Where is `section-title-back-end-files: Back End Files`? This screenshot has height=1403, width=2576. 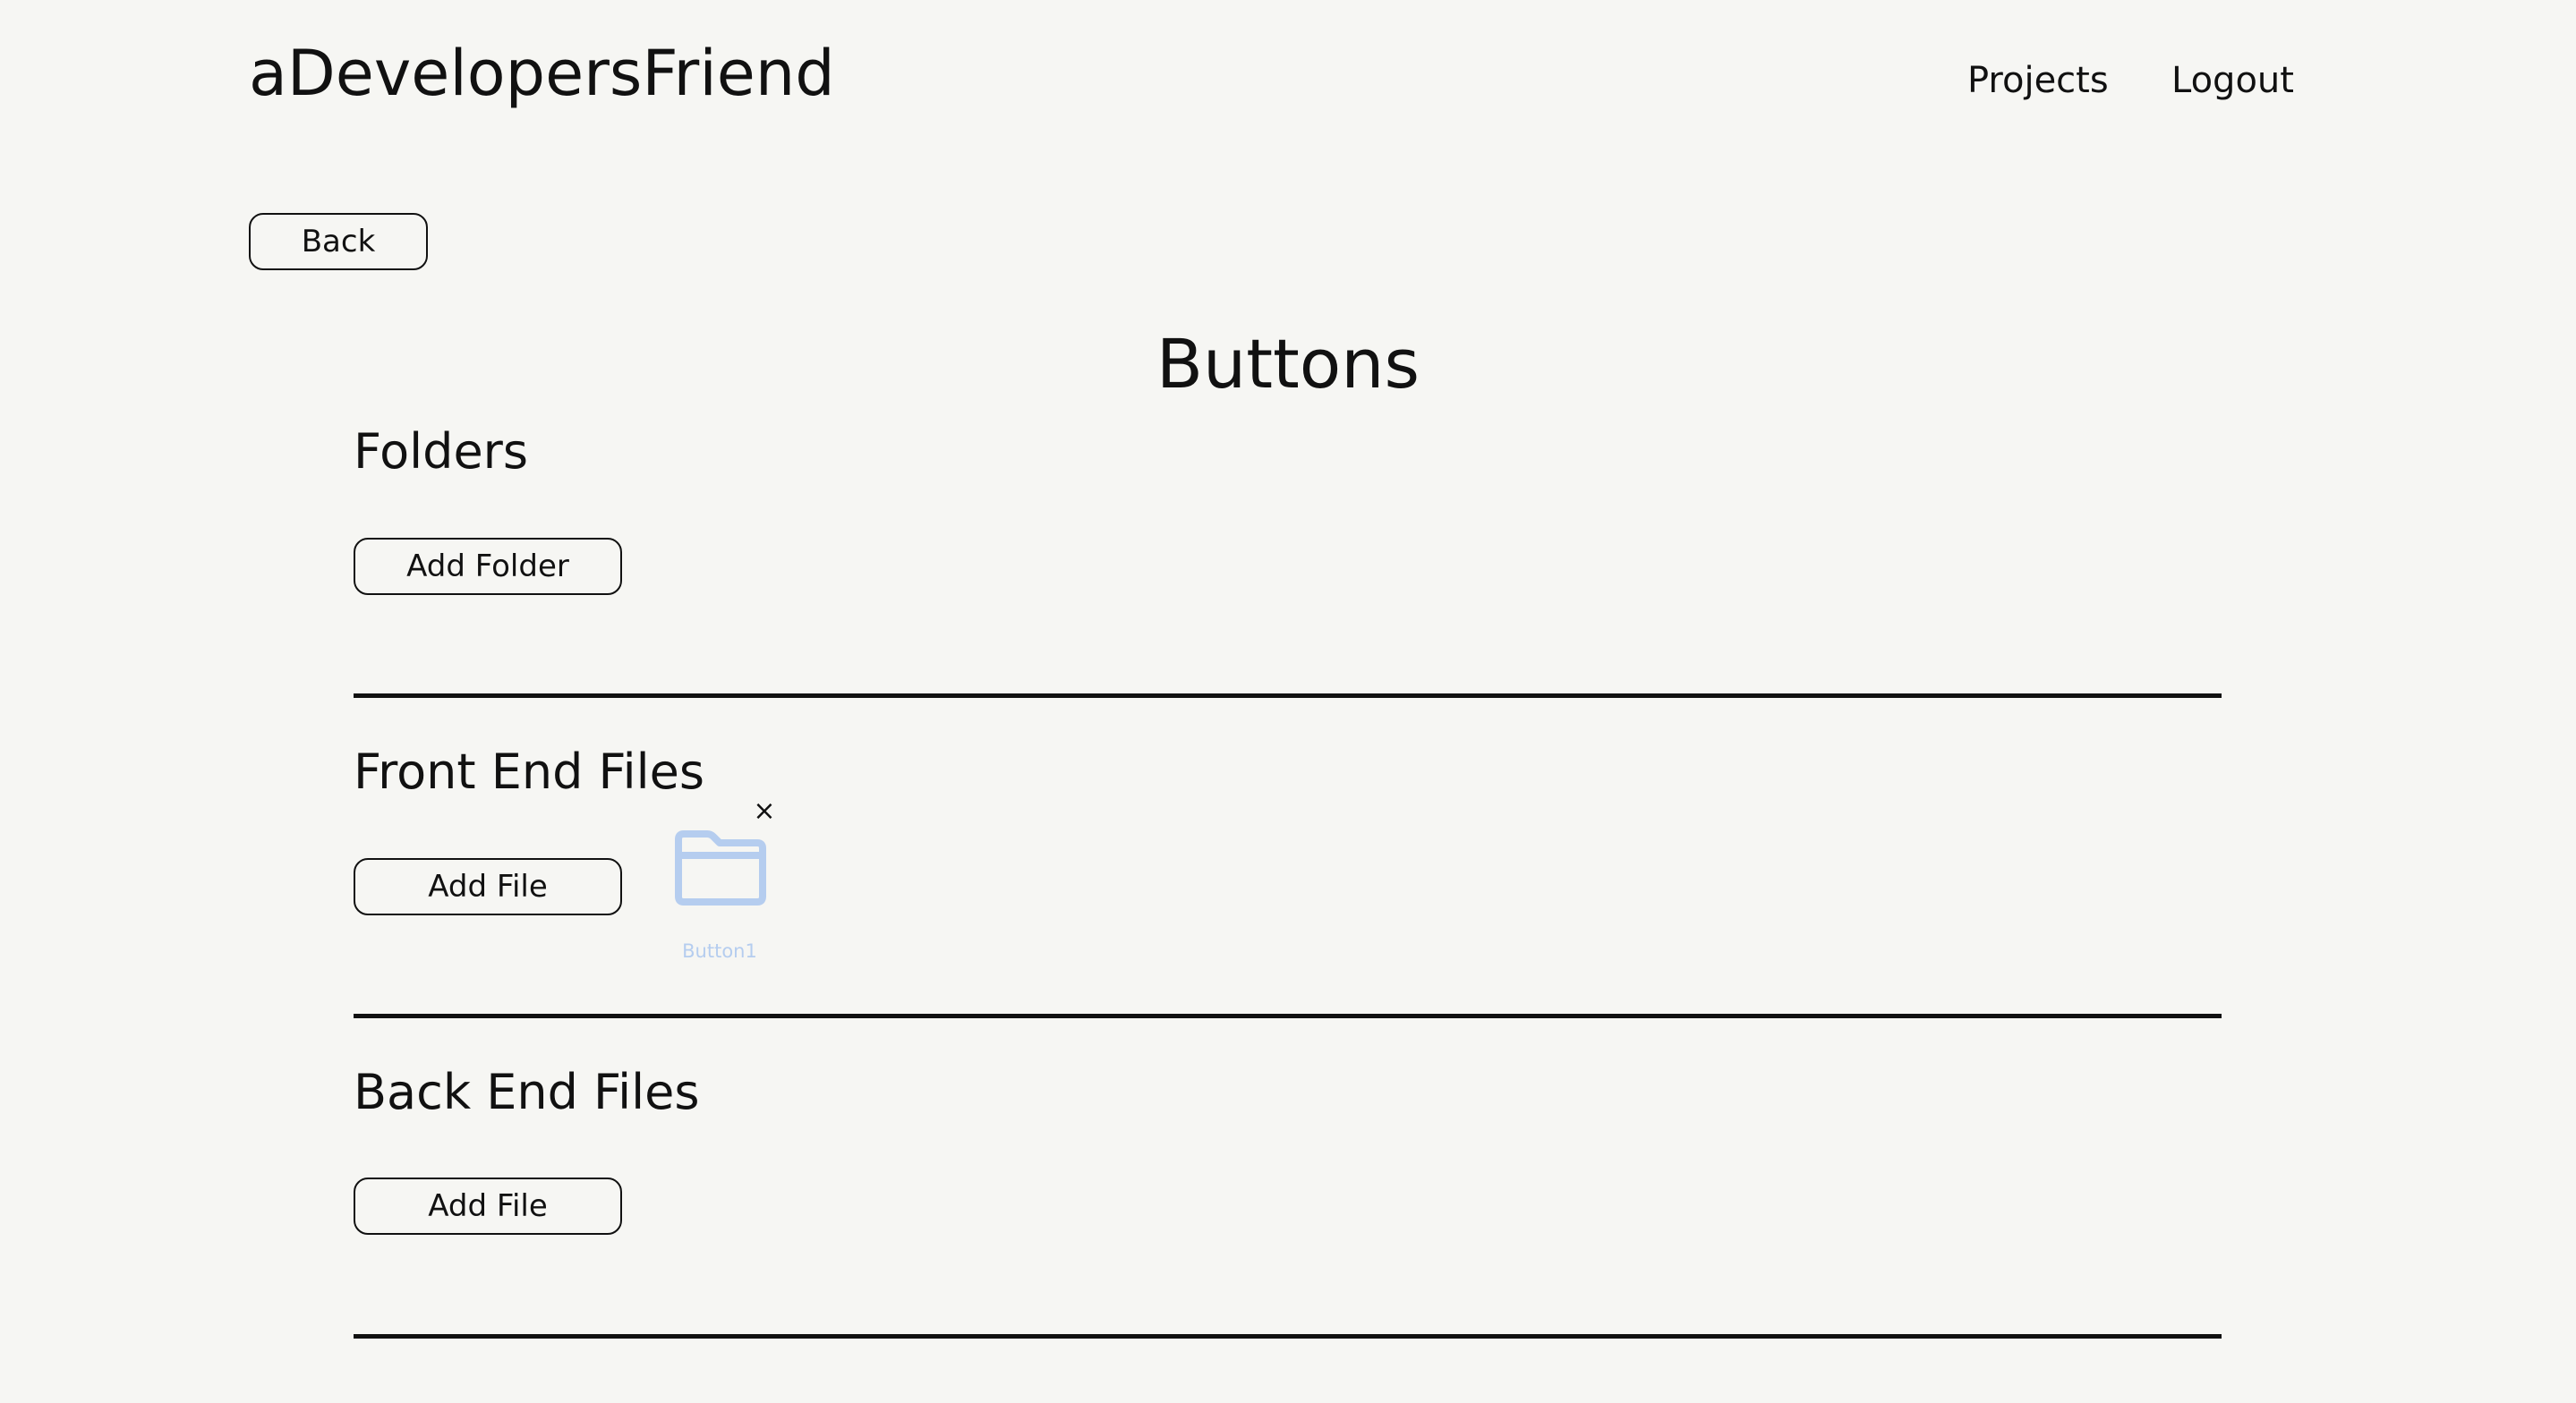
section-title-back-end-files: Back End Files is located at coordinates (527, 1091).